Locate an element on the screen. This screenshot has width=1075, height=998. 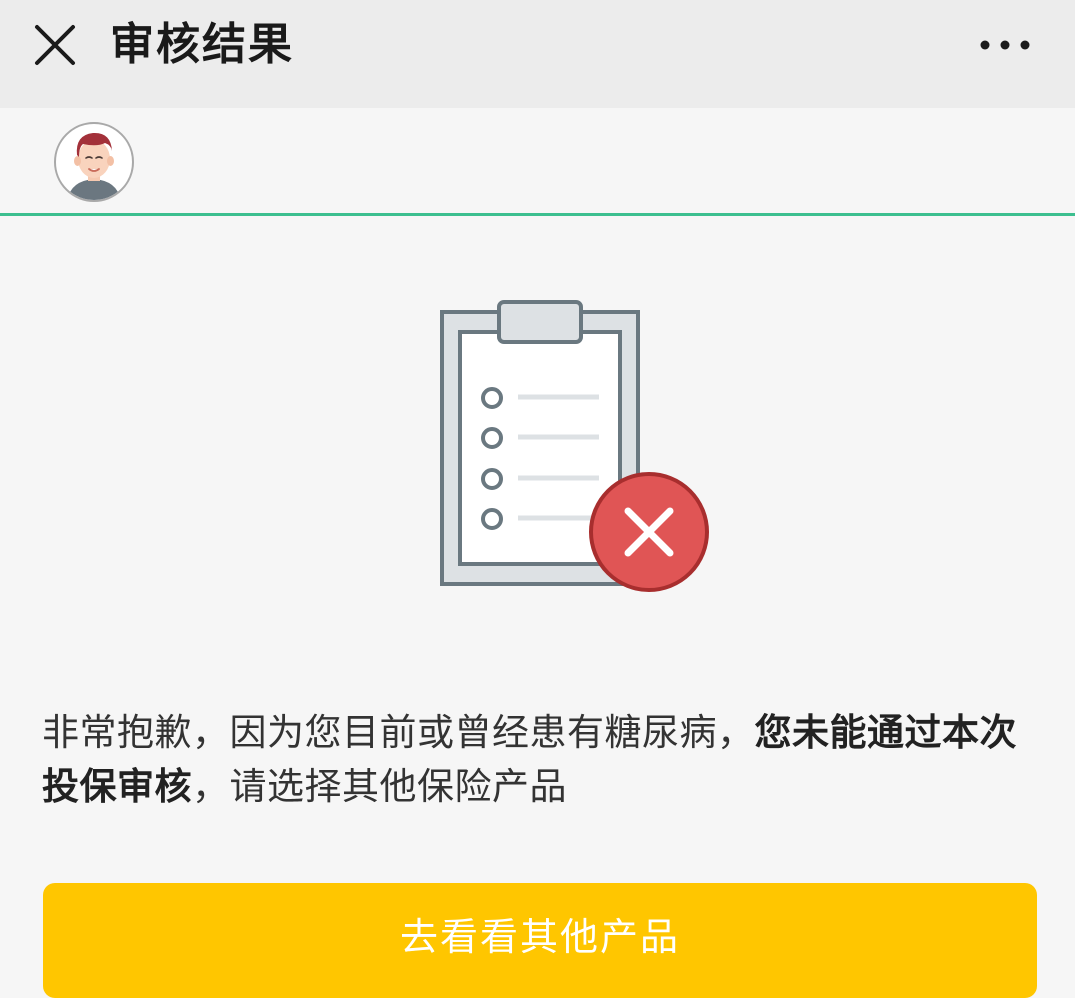
close-icon is located at coordinates (55, 45).